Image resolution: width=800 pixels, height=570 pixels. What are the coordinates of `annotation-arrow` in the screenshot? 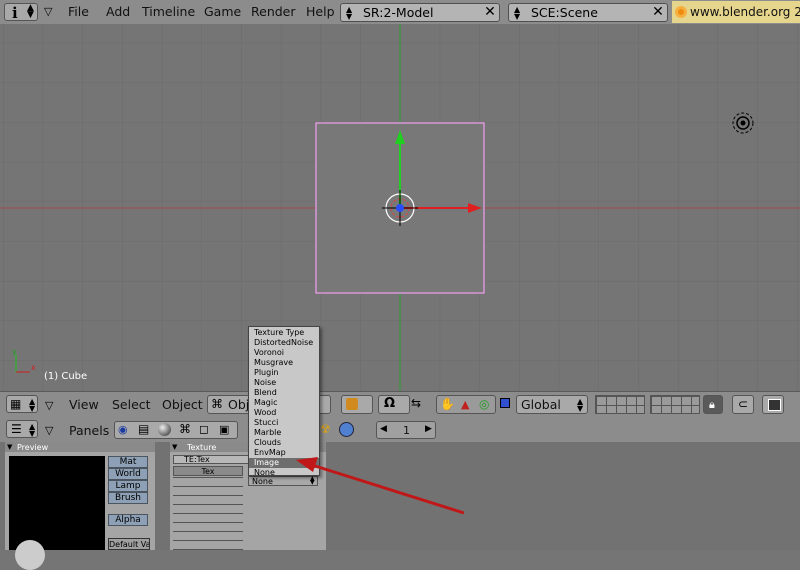 It's located at (380, 486).